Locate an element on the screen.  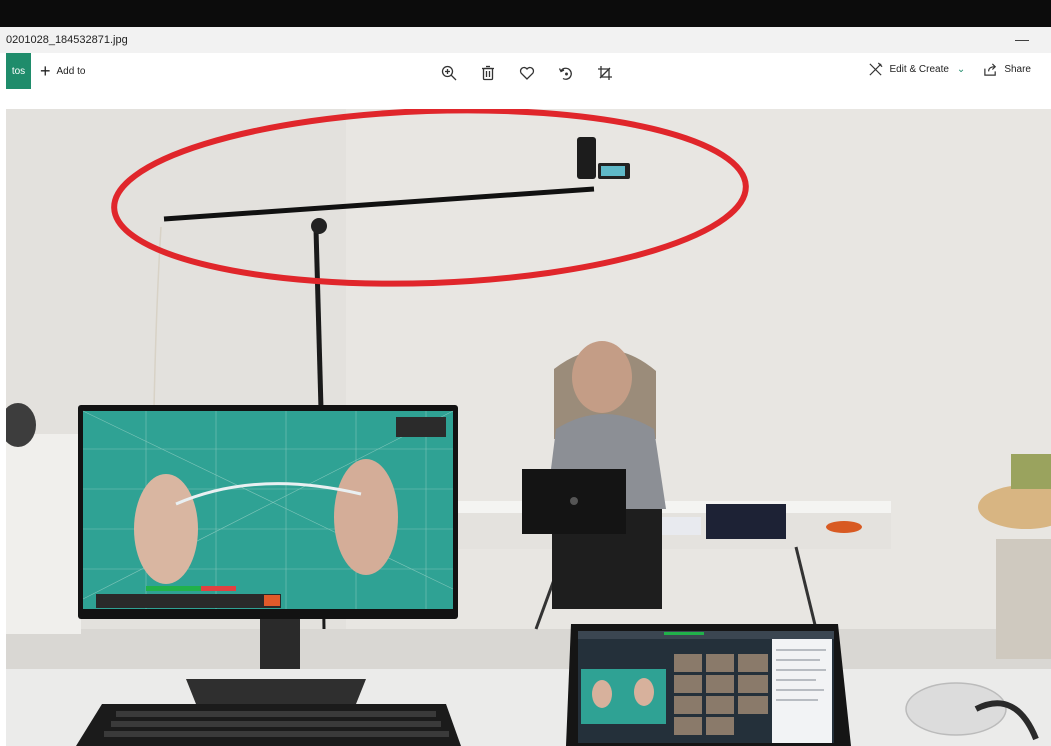
title-bar: 0201028_184532871.jpg — is located at coordinates (525, 40).